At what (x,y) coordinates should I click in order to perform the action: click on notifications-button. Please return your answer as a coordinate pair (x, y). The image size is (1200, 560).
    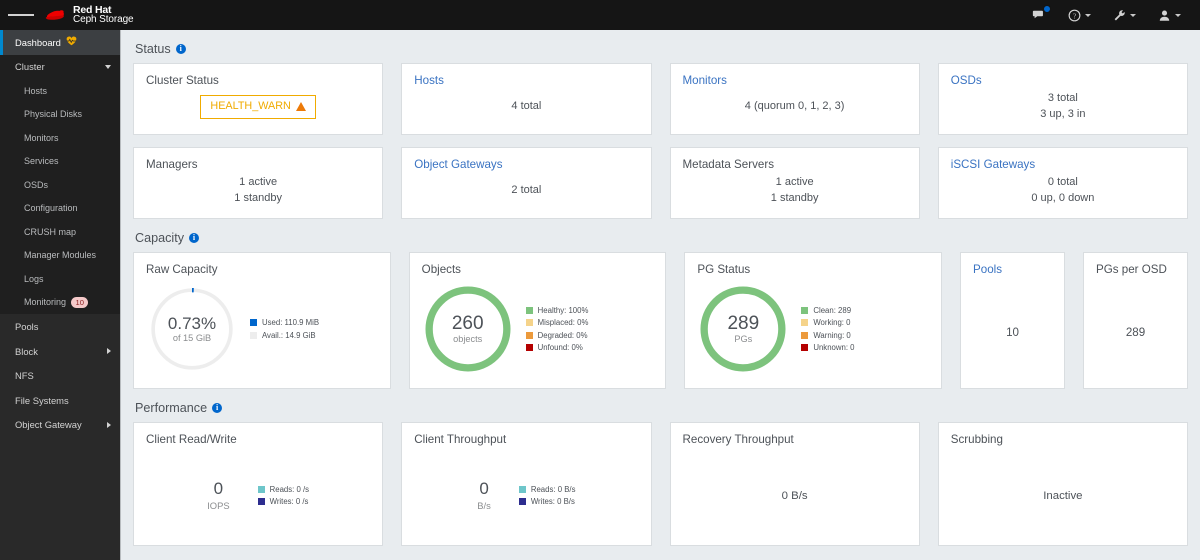
    Looking at the image, I should click on (1039, 15).